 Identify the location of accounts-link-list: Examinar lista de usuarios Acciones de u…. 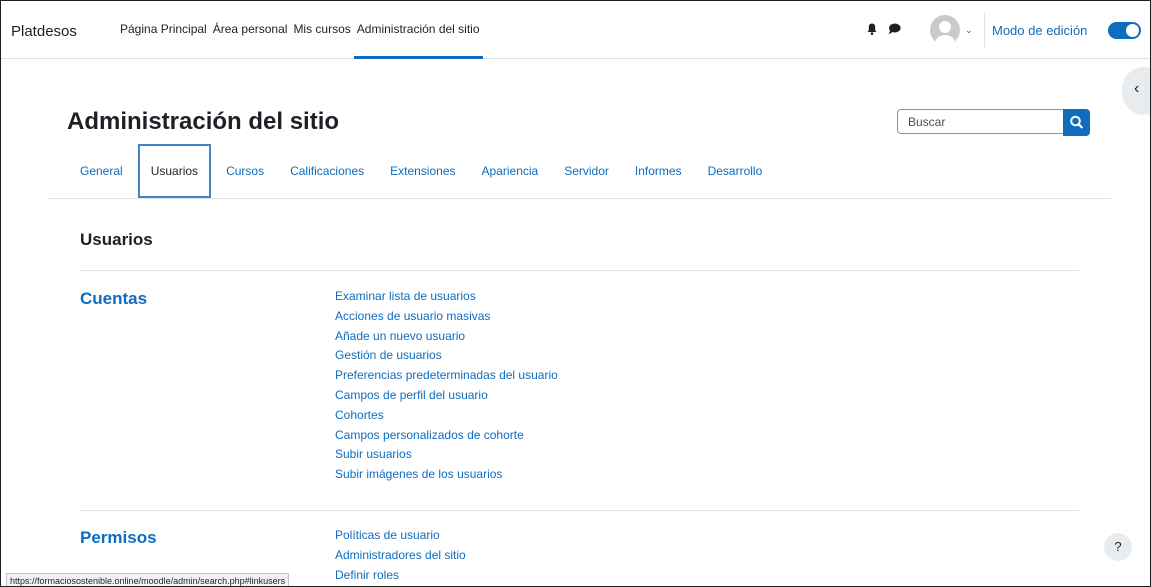
(446, 386).